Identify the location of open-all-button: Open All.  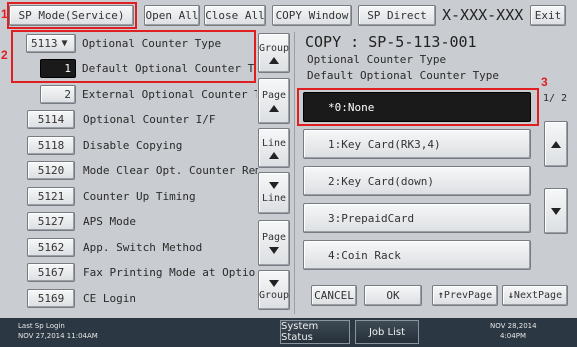
(172, 15).